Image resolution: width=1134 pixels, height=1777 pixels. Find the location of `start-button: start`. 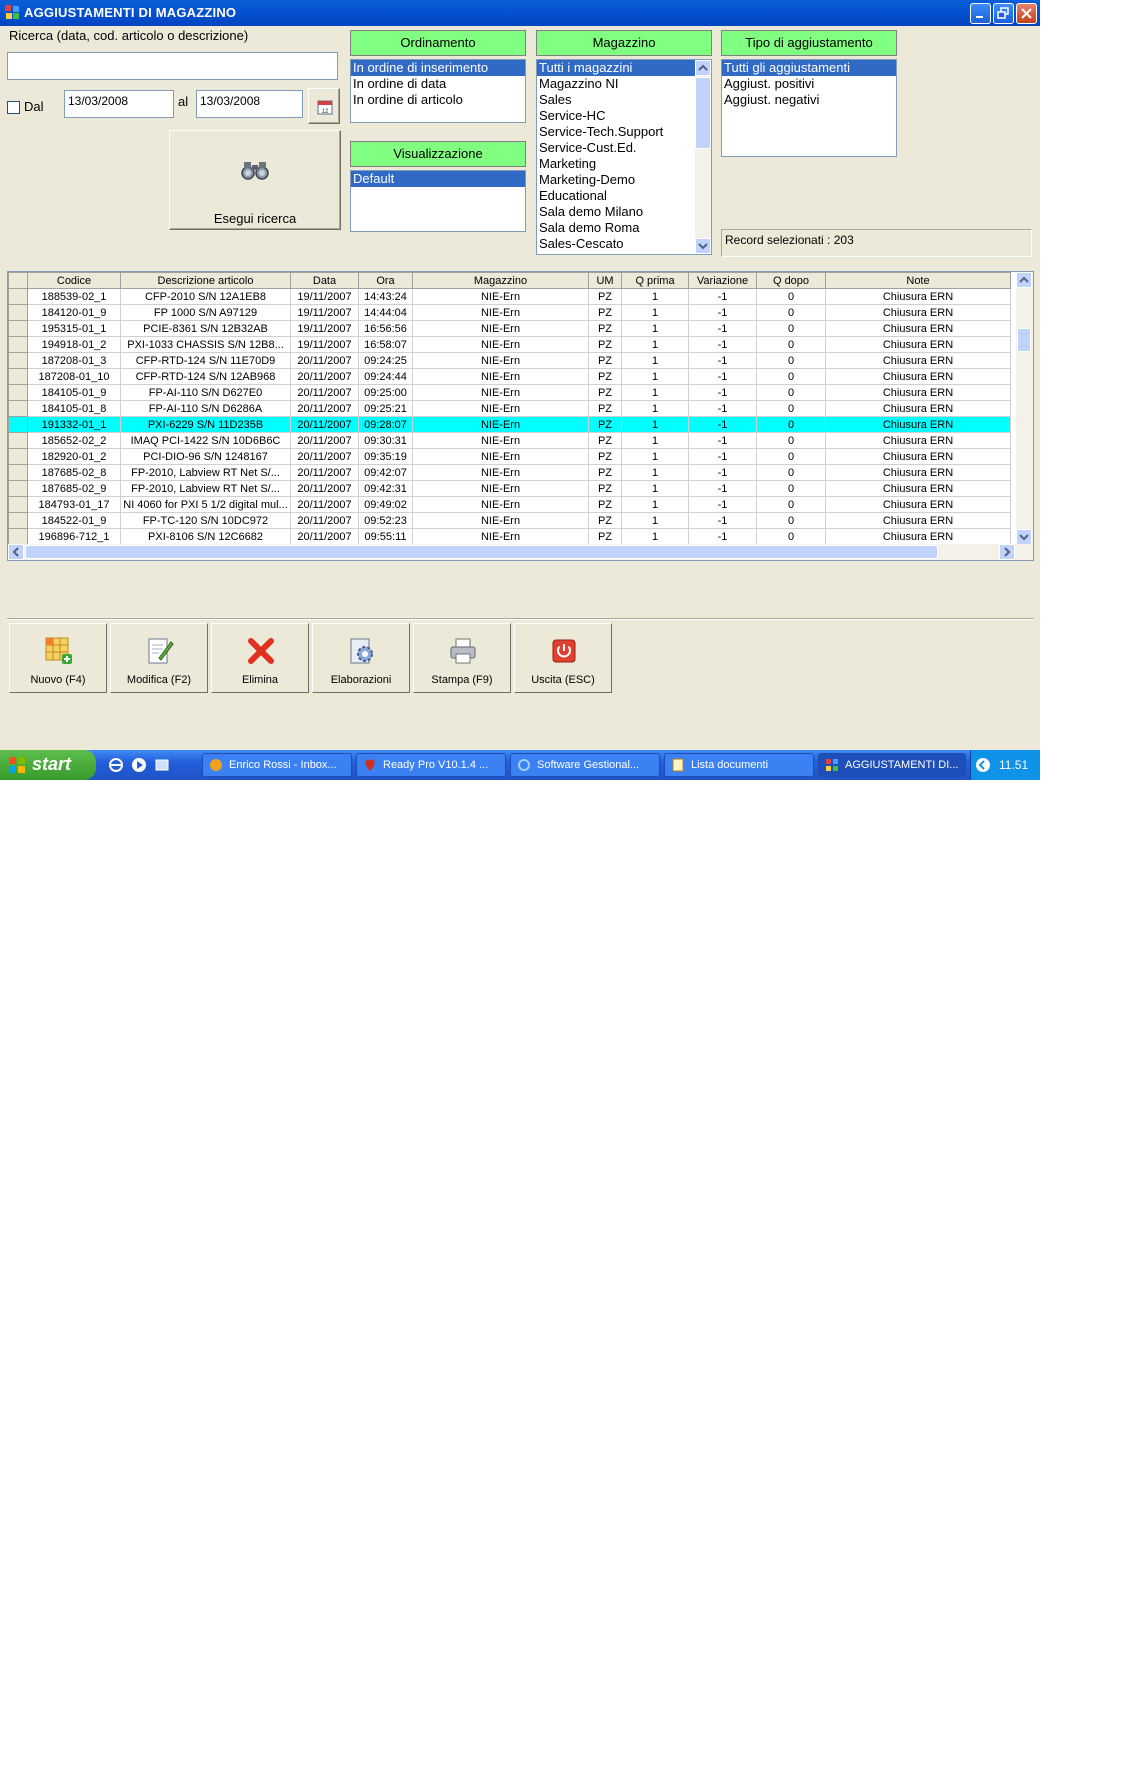

start-button: start is located at coordinates (48, 765).